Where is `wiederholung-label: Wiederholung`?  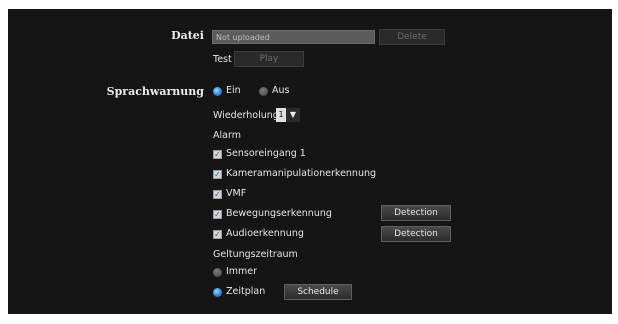 wiederholung-label: Wiederholung is located at coordinates (246, 115).